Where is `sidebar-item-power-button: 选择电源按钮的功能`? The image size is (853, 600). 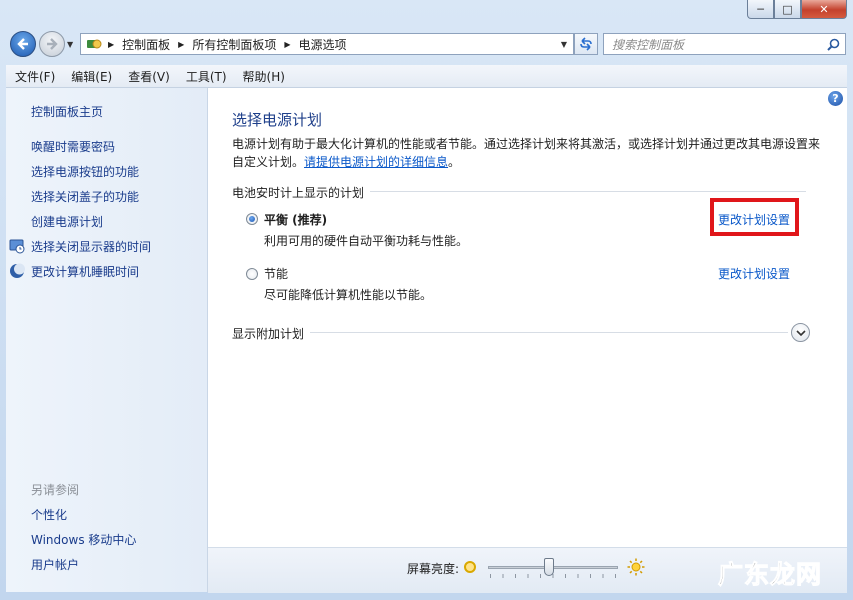
sidebar-item-power-button: 选择电源按钮的功能 is located at coordinates (85, 171).